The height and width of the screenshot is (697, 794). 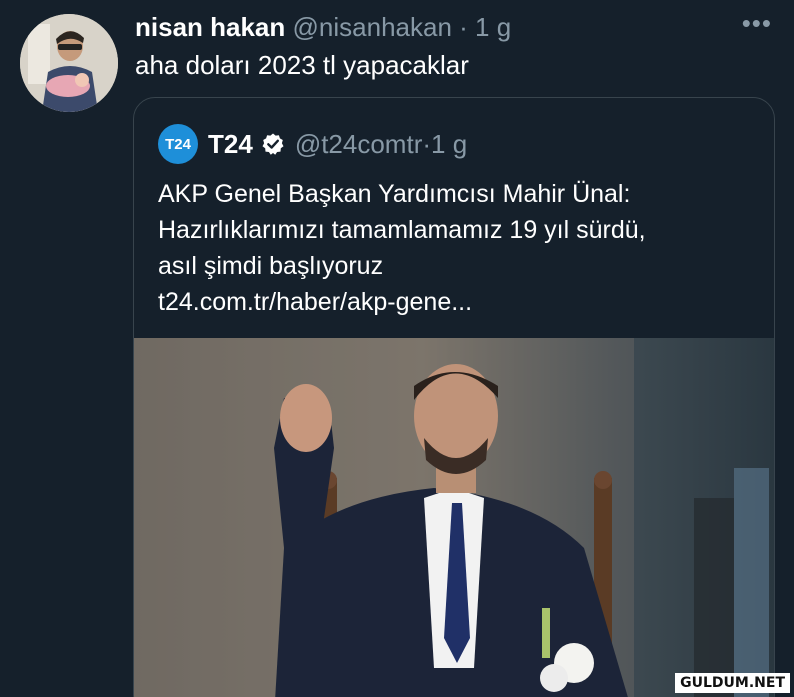 I want to click on quoted-tweet-header: T24 T24 @t24comtr · 1 g, so click(x=312, y=144).